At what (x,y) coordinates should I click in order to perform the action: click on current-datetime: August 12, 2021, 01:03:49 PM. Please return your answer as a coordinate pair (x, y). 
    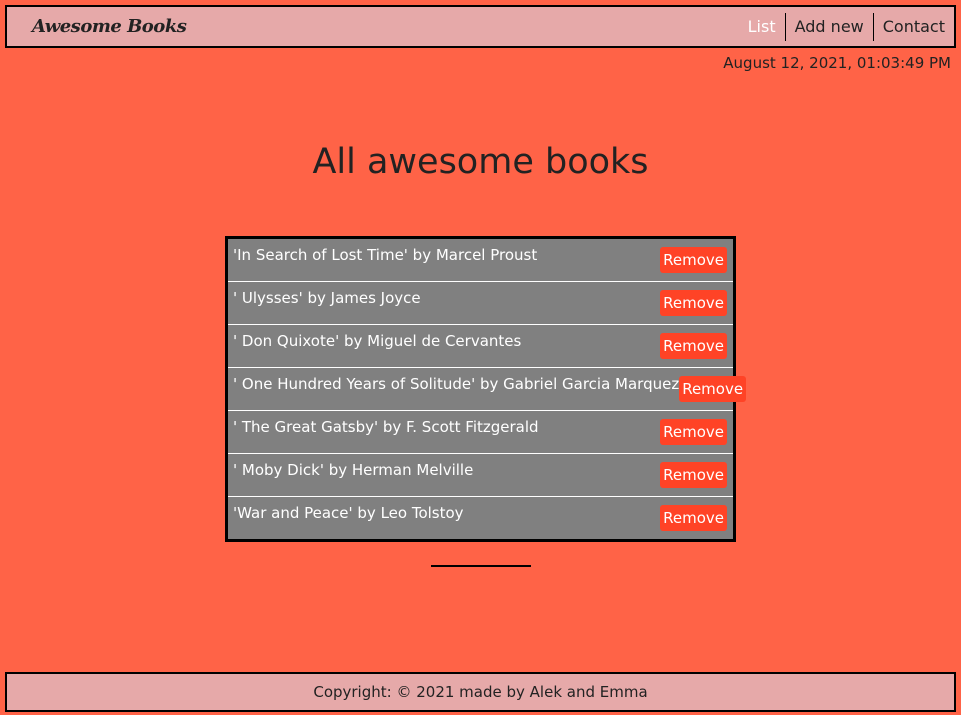
    Looking at the image, I should click on (837, 63).